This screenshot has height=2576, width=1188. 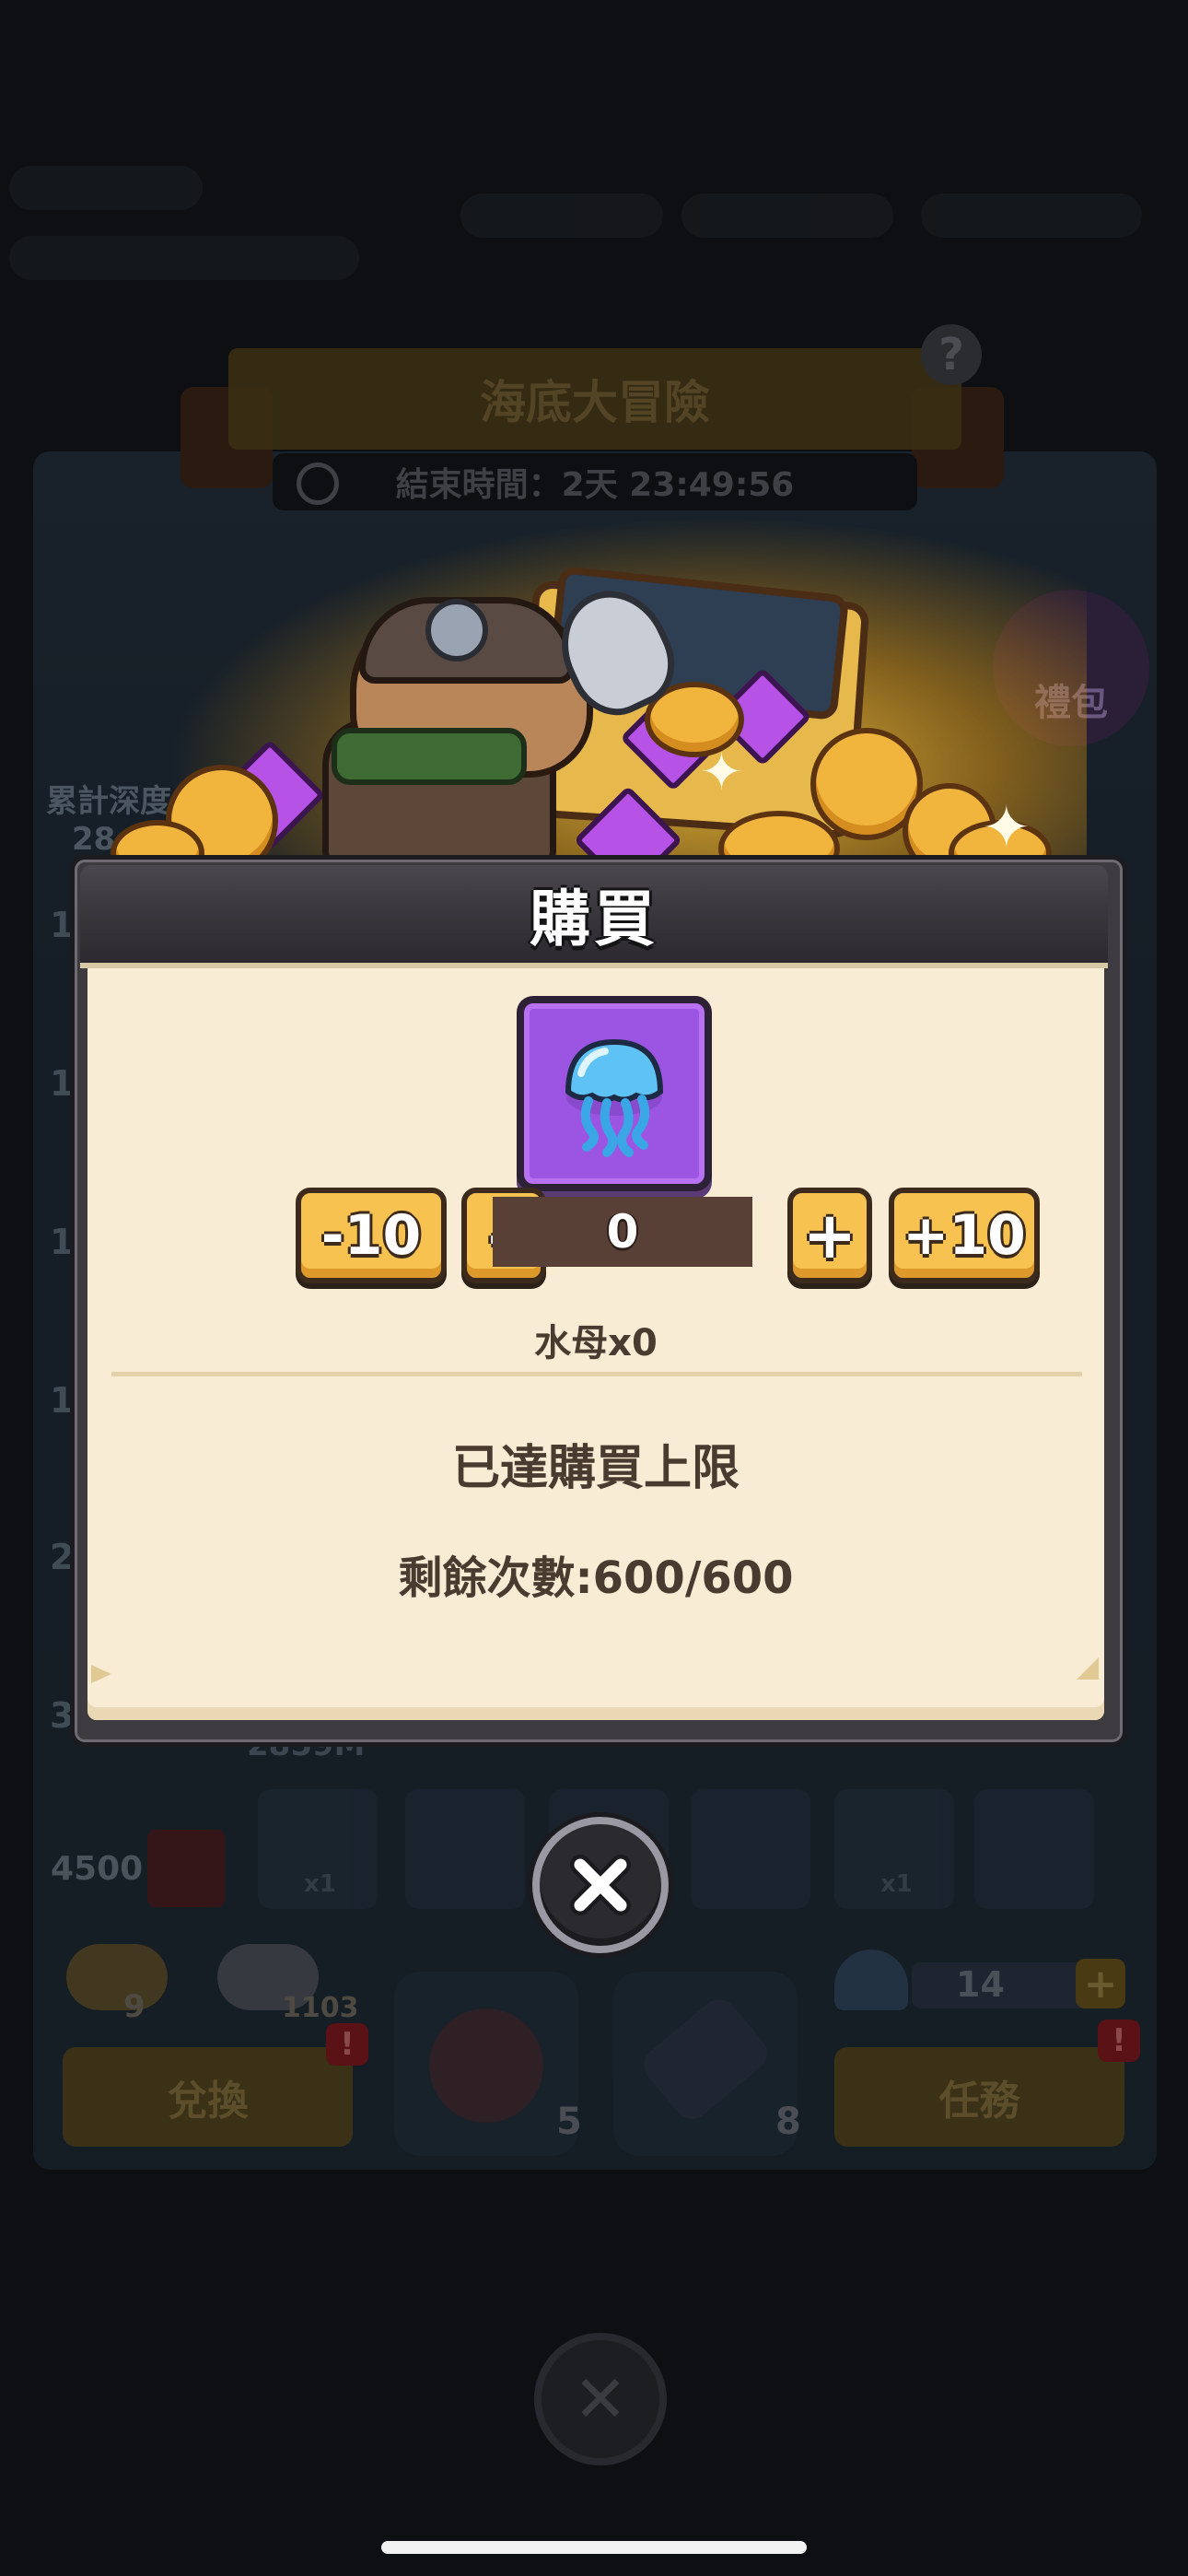 What do you see at coordinates (788, 2122) in the screenshot?
I see `flashlight-count: 8` at bounding box center [788, 2122].